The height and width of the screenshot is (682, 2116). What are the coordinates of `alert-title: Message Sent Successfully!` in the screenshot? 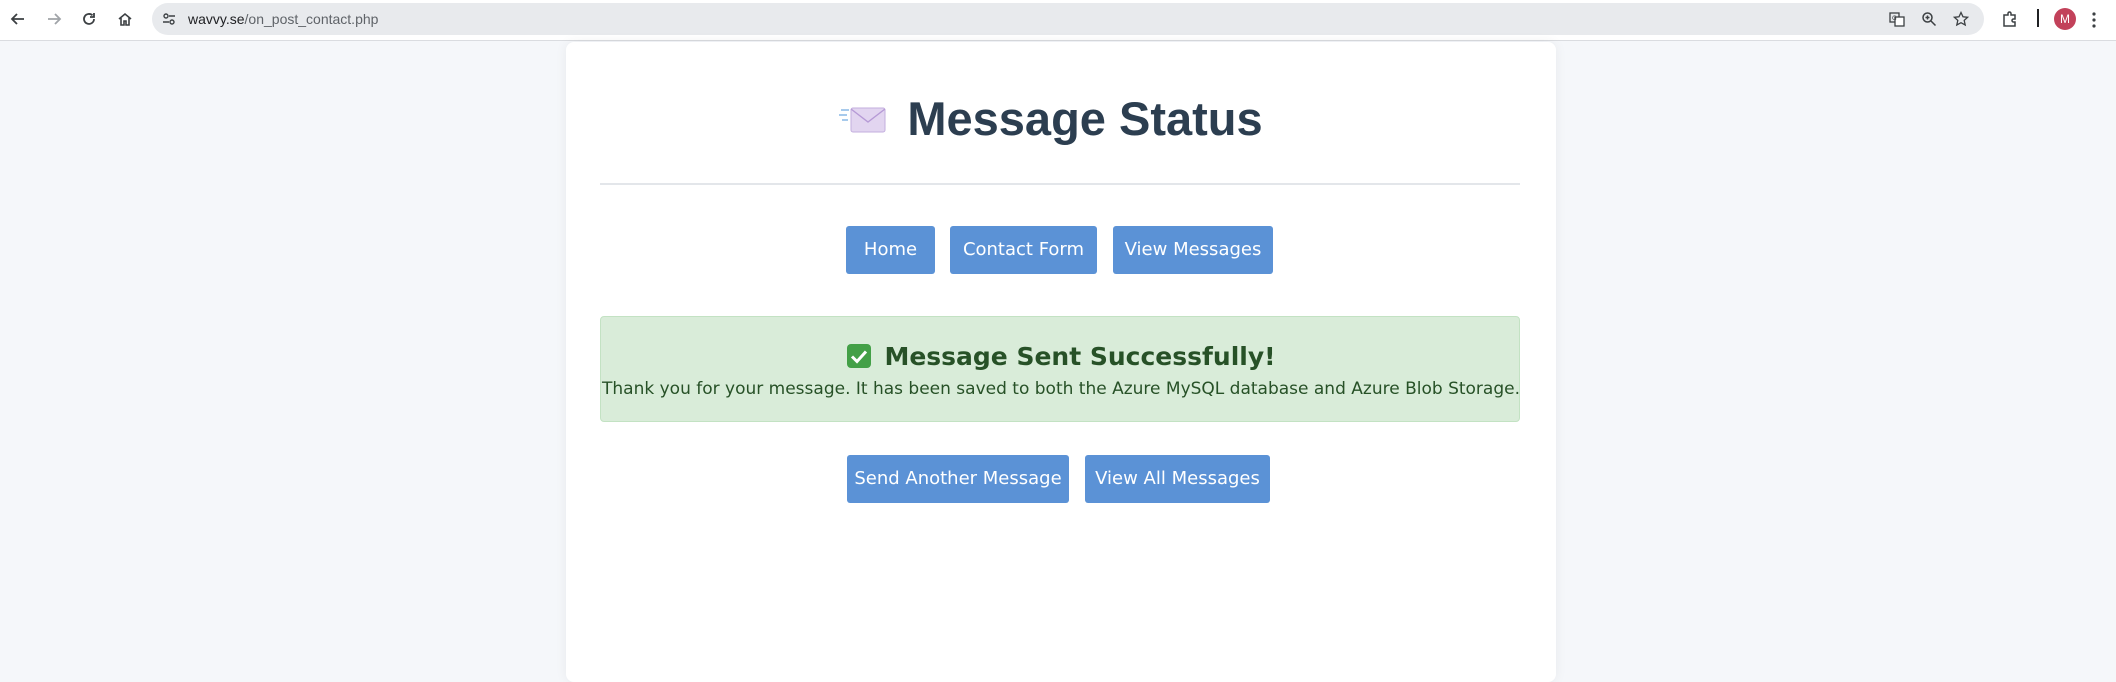 It's located at (1080, 356).